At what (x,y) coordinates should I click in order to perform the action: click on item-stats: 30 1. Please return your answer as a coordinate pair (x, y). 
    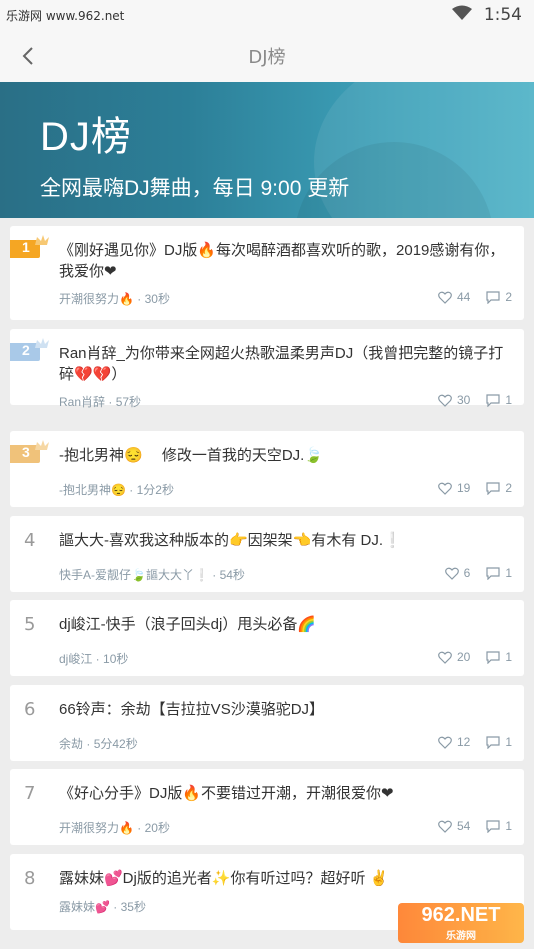
    Looking at the image, I should click on (475, 400).